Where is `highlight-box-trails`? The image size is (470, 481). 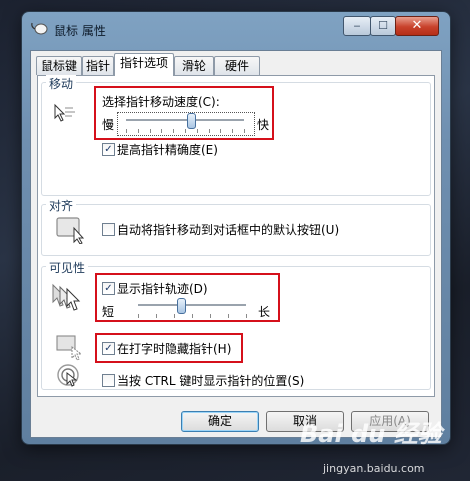
highlight-box-trails is located at coordinates (187, 297).